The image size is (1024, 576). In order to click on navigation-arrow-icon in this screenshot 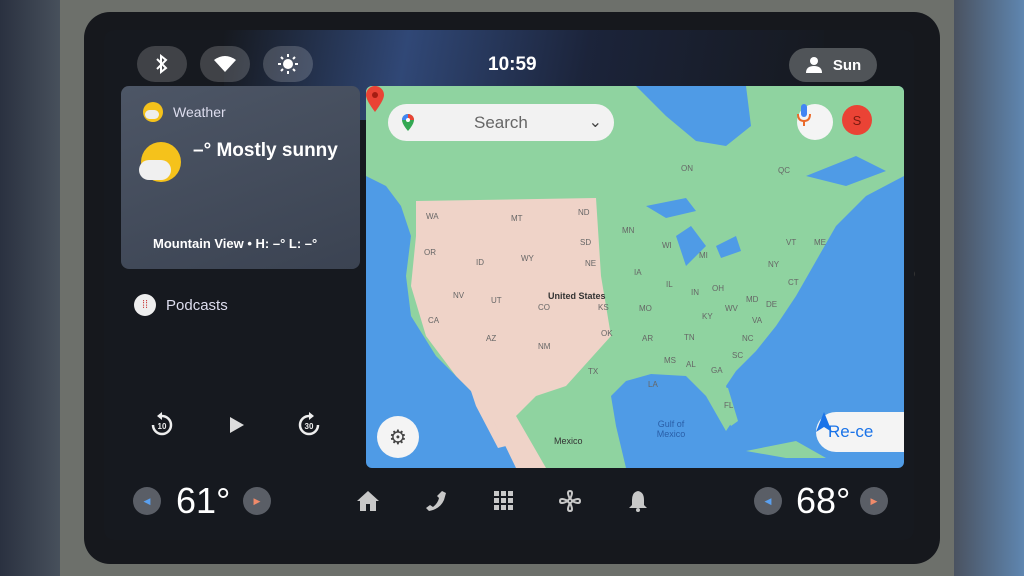, I will do `click(824, 422)`.